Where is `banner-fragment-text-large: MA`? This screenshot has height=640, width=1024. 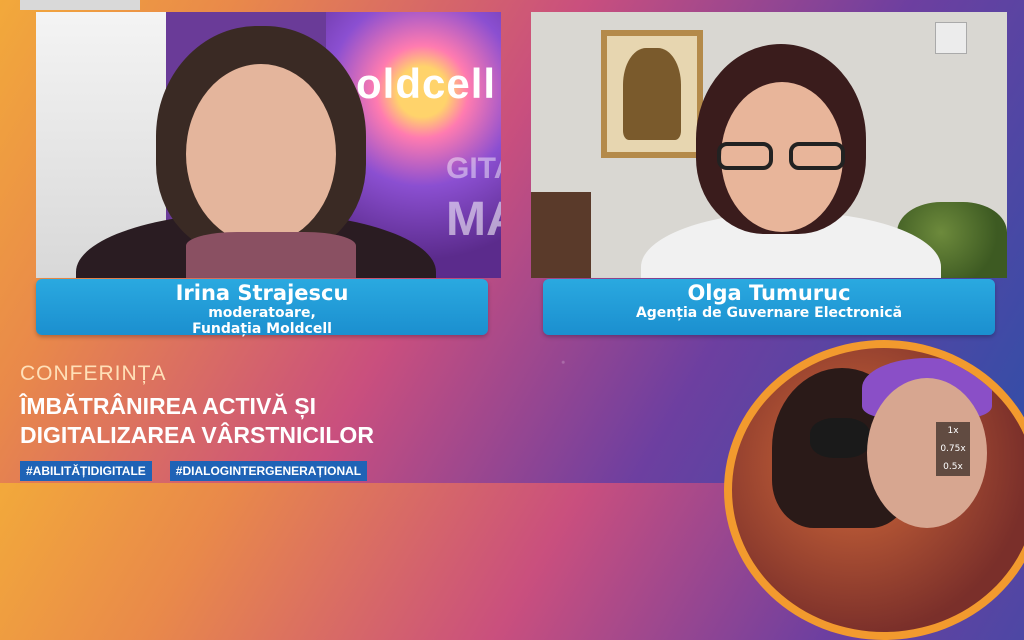 banner-fragment-text-large: MA is located at coordinates (473, 219).